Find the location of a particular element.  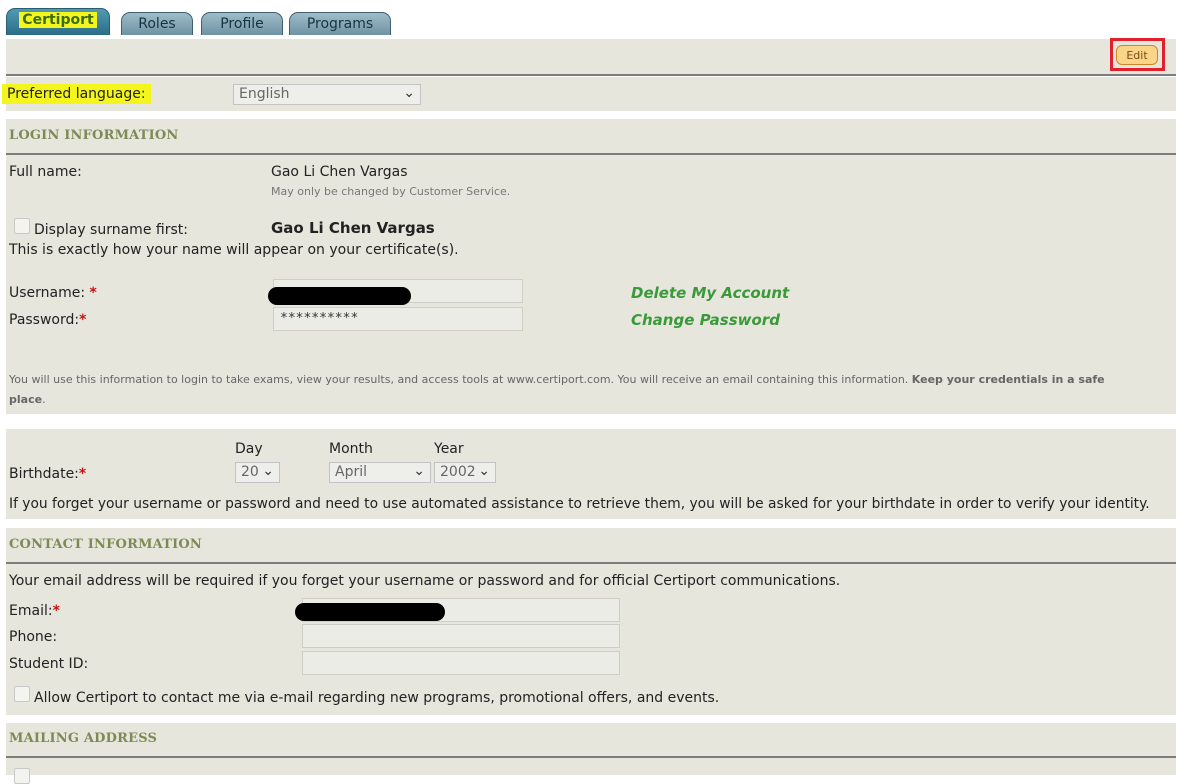

phone-label: Phone: is located at coordinates (33, 637).